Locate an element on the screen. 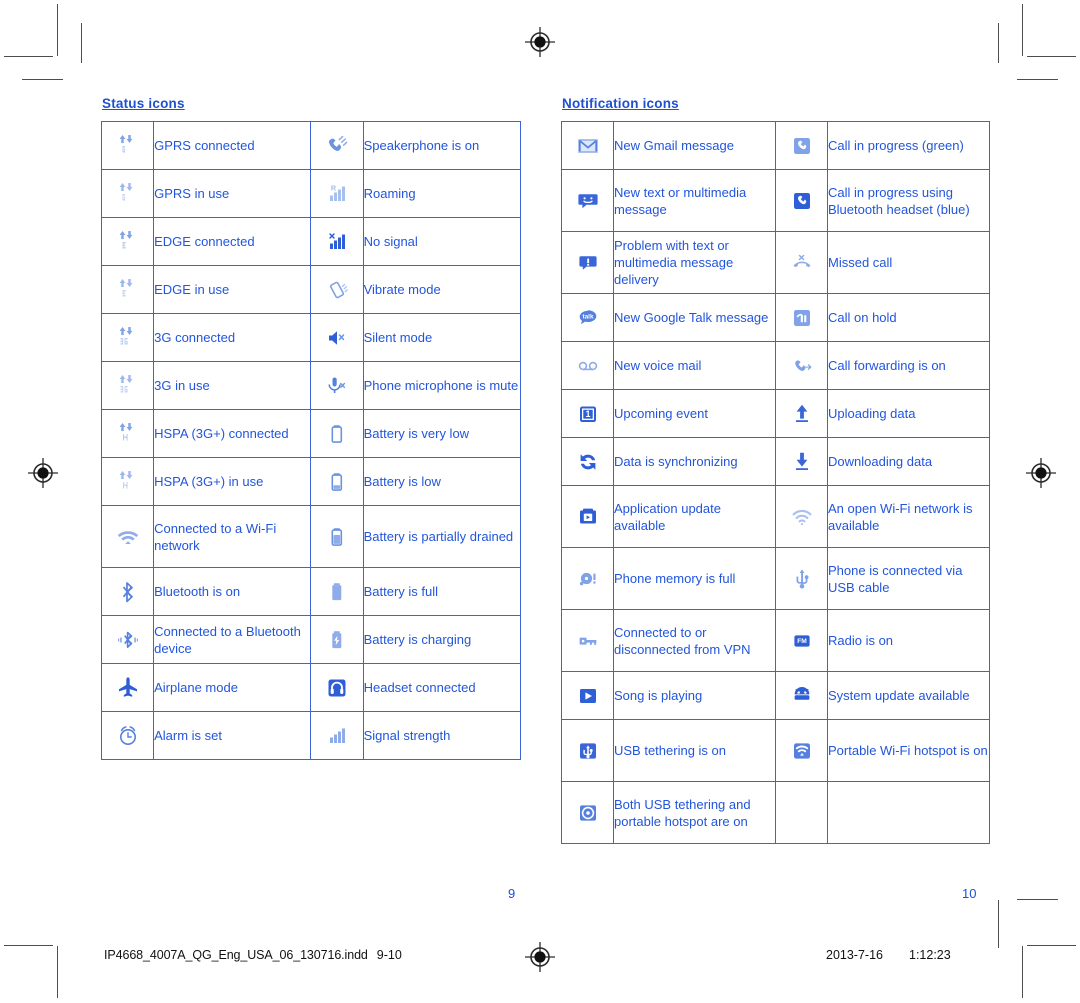 This screenshot has width=1080, height=1003. table-row: HSPA (3G+) connected Battery is very low is located at coordinates (311, 433).